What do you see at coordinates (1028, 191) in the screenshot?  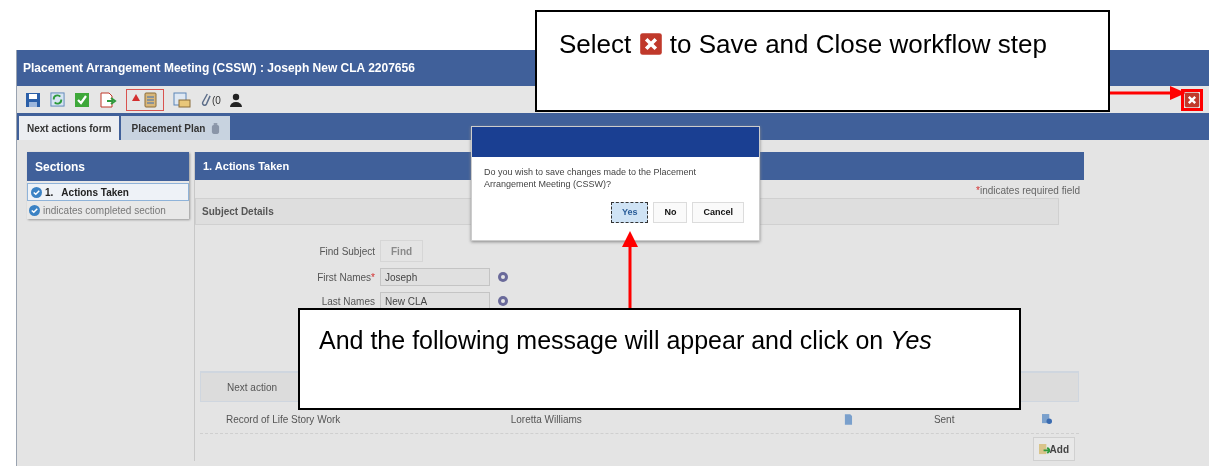 I see `required-note: *indicates required field` at bounding box center [1028, 191].